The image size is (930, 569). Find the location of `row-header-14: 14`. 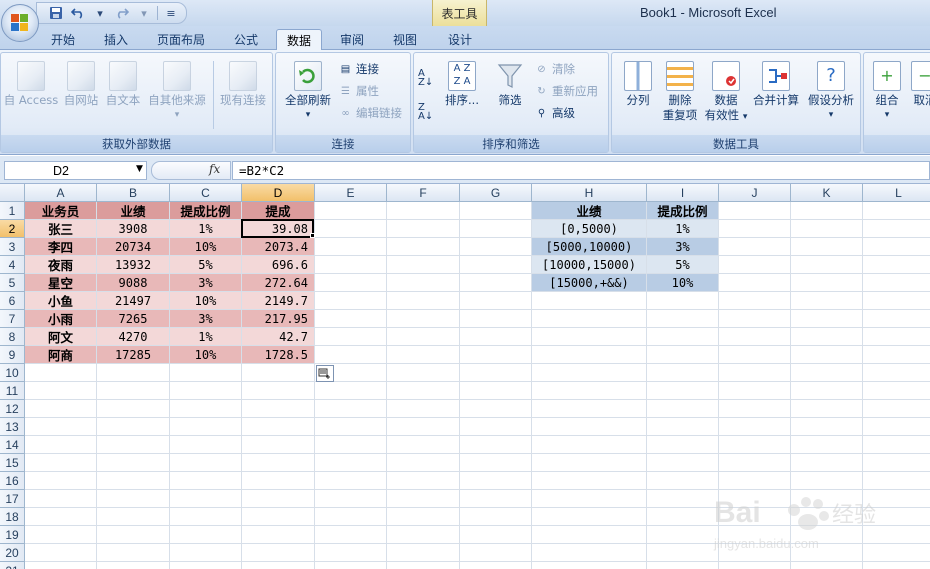

row-header-14: 14 is located at coordinates (12, 445).